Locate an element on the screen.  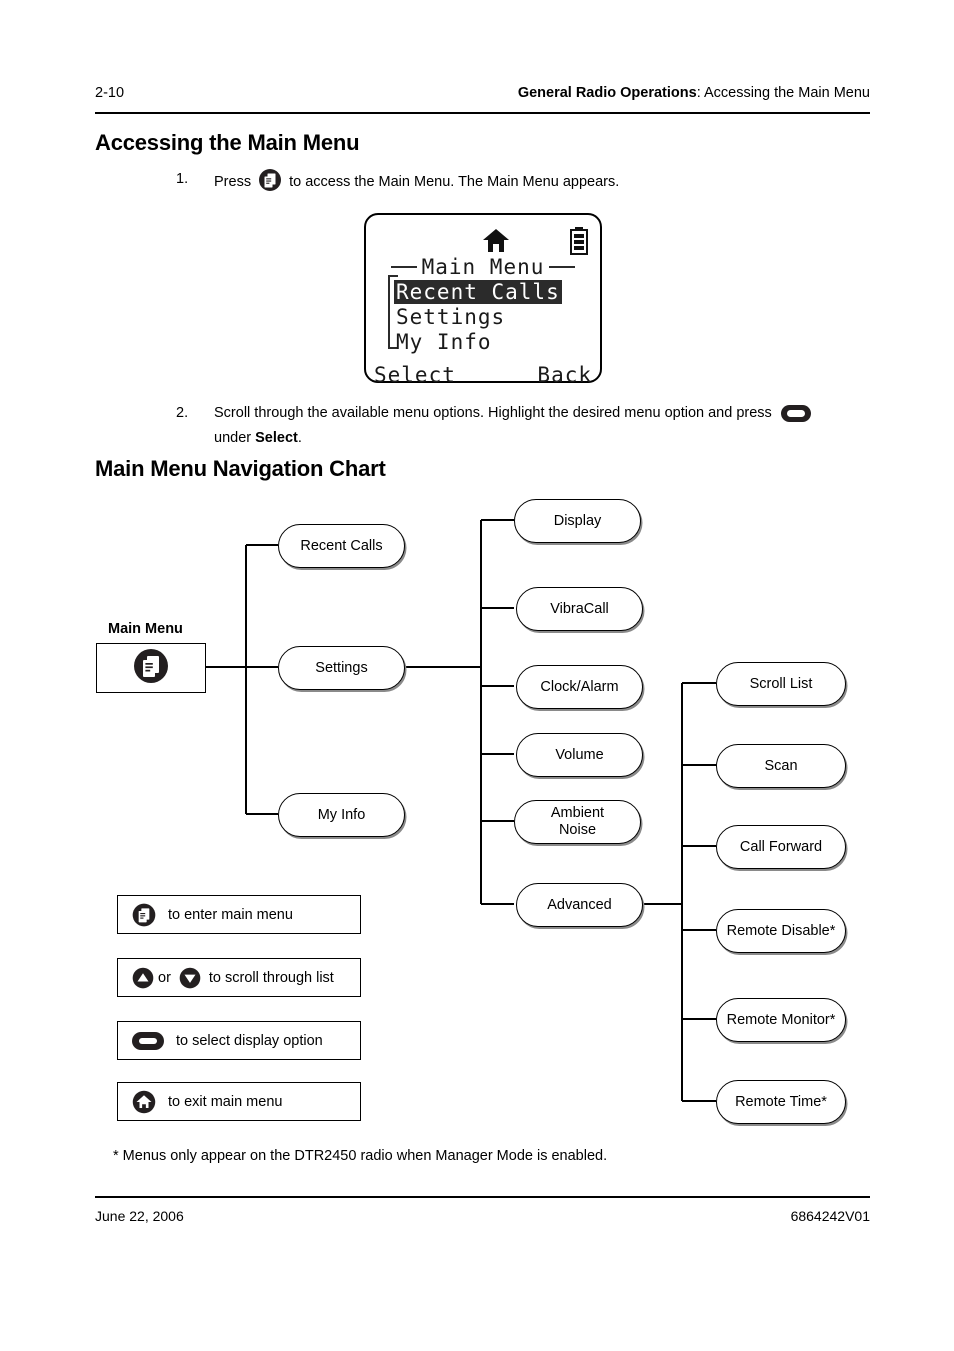
down-arrow-icon is located at coordinates (190, 978).